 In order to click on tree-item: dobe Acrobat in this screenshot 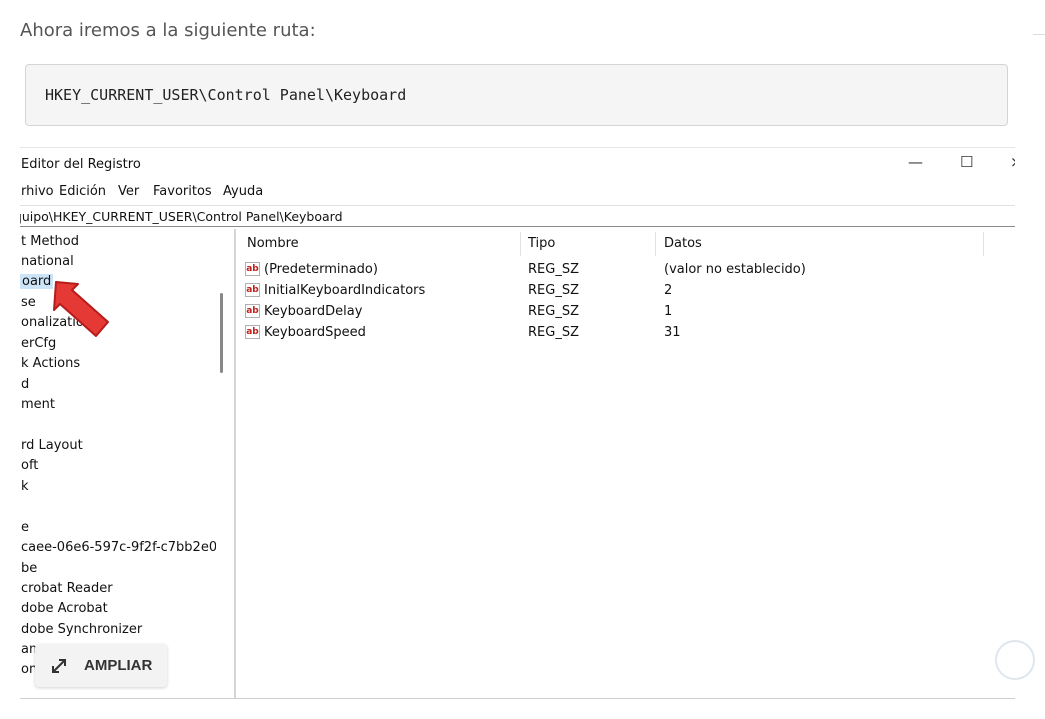, I will do `click(64, 608)`.